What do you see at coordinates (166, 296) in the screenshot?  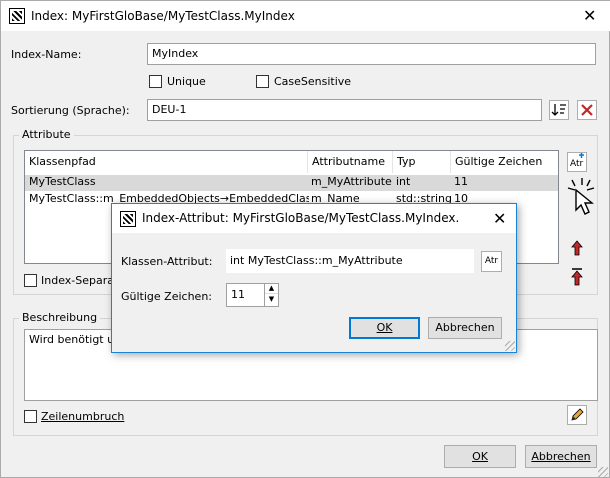 I see `valid-chars-label: Gültige Zeichen:` at bounding box center [166, 296].